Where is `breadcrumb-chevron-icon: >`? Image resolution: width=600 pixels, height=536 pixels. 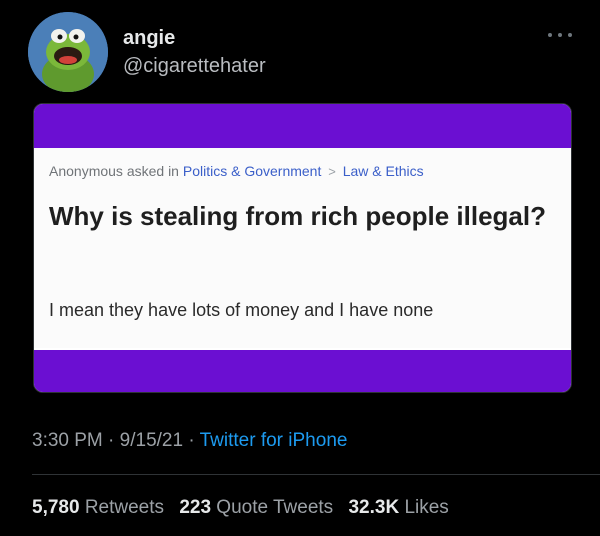 breadcrumb-chevron-icon: > is located at coordinates (332, 171).